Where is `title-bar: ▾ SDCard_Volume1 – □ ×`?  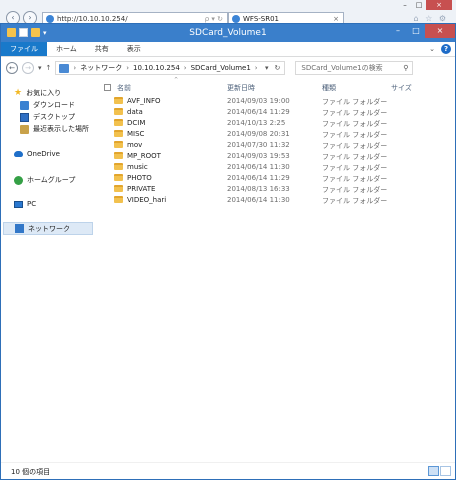 title-bar: ▾ SDCard_Volume1 – □ × is located at coordinates (228, 33).